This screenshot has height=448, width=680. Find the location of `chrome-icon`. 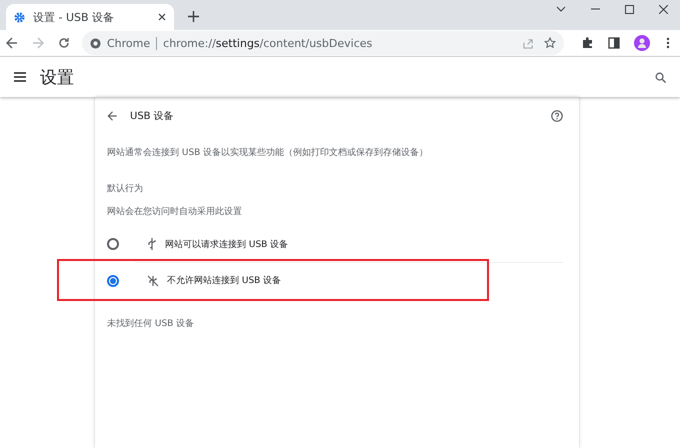

chrome-icon is located at coordinates (95, 43).